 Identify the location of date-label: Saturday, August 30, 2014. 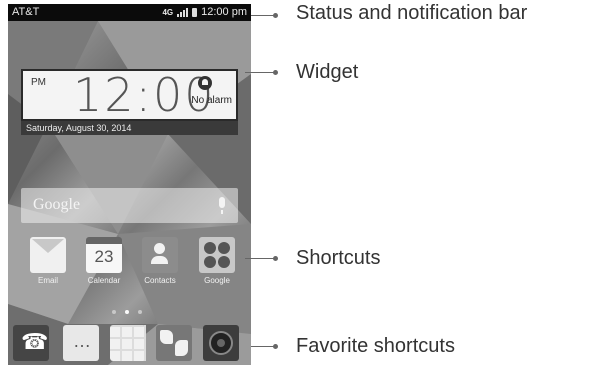
(129, 128).